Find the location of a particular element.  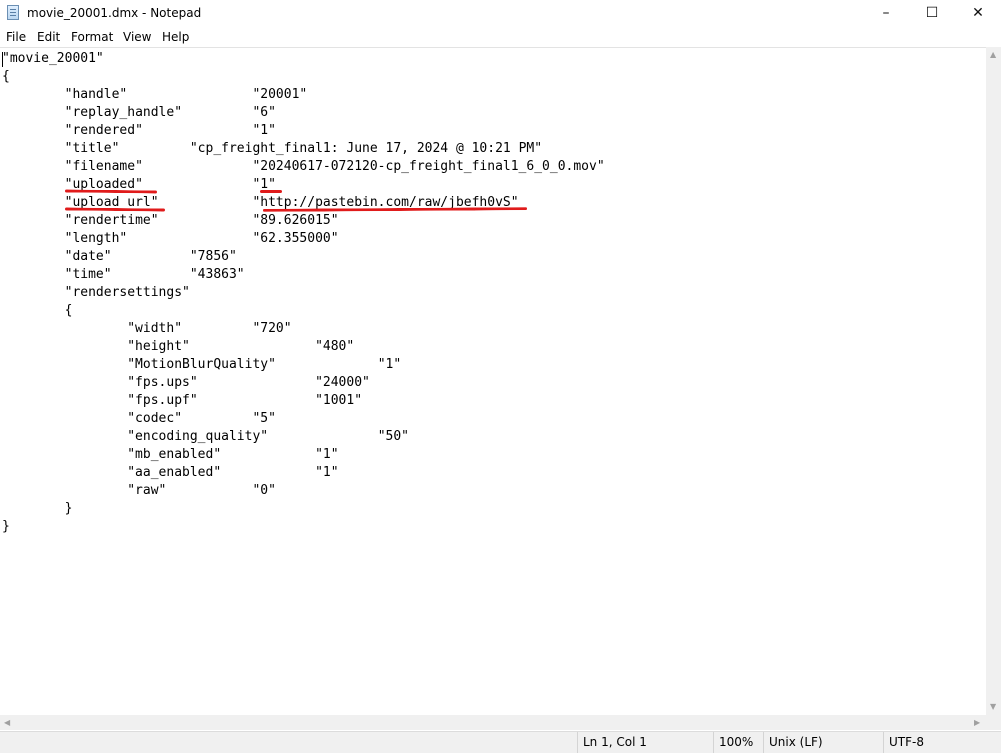

menu-bar: File Edit Format View Help is located at coordinates (500, 37).